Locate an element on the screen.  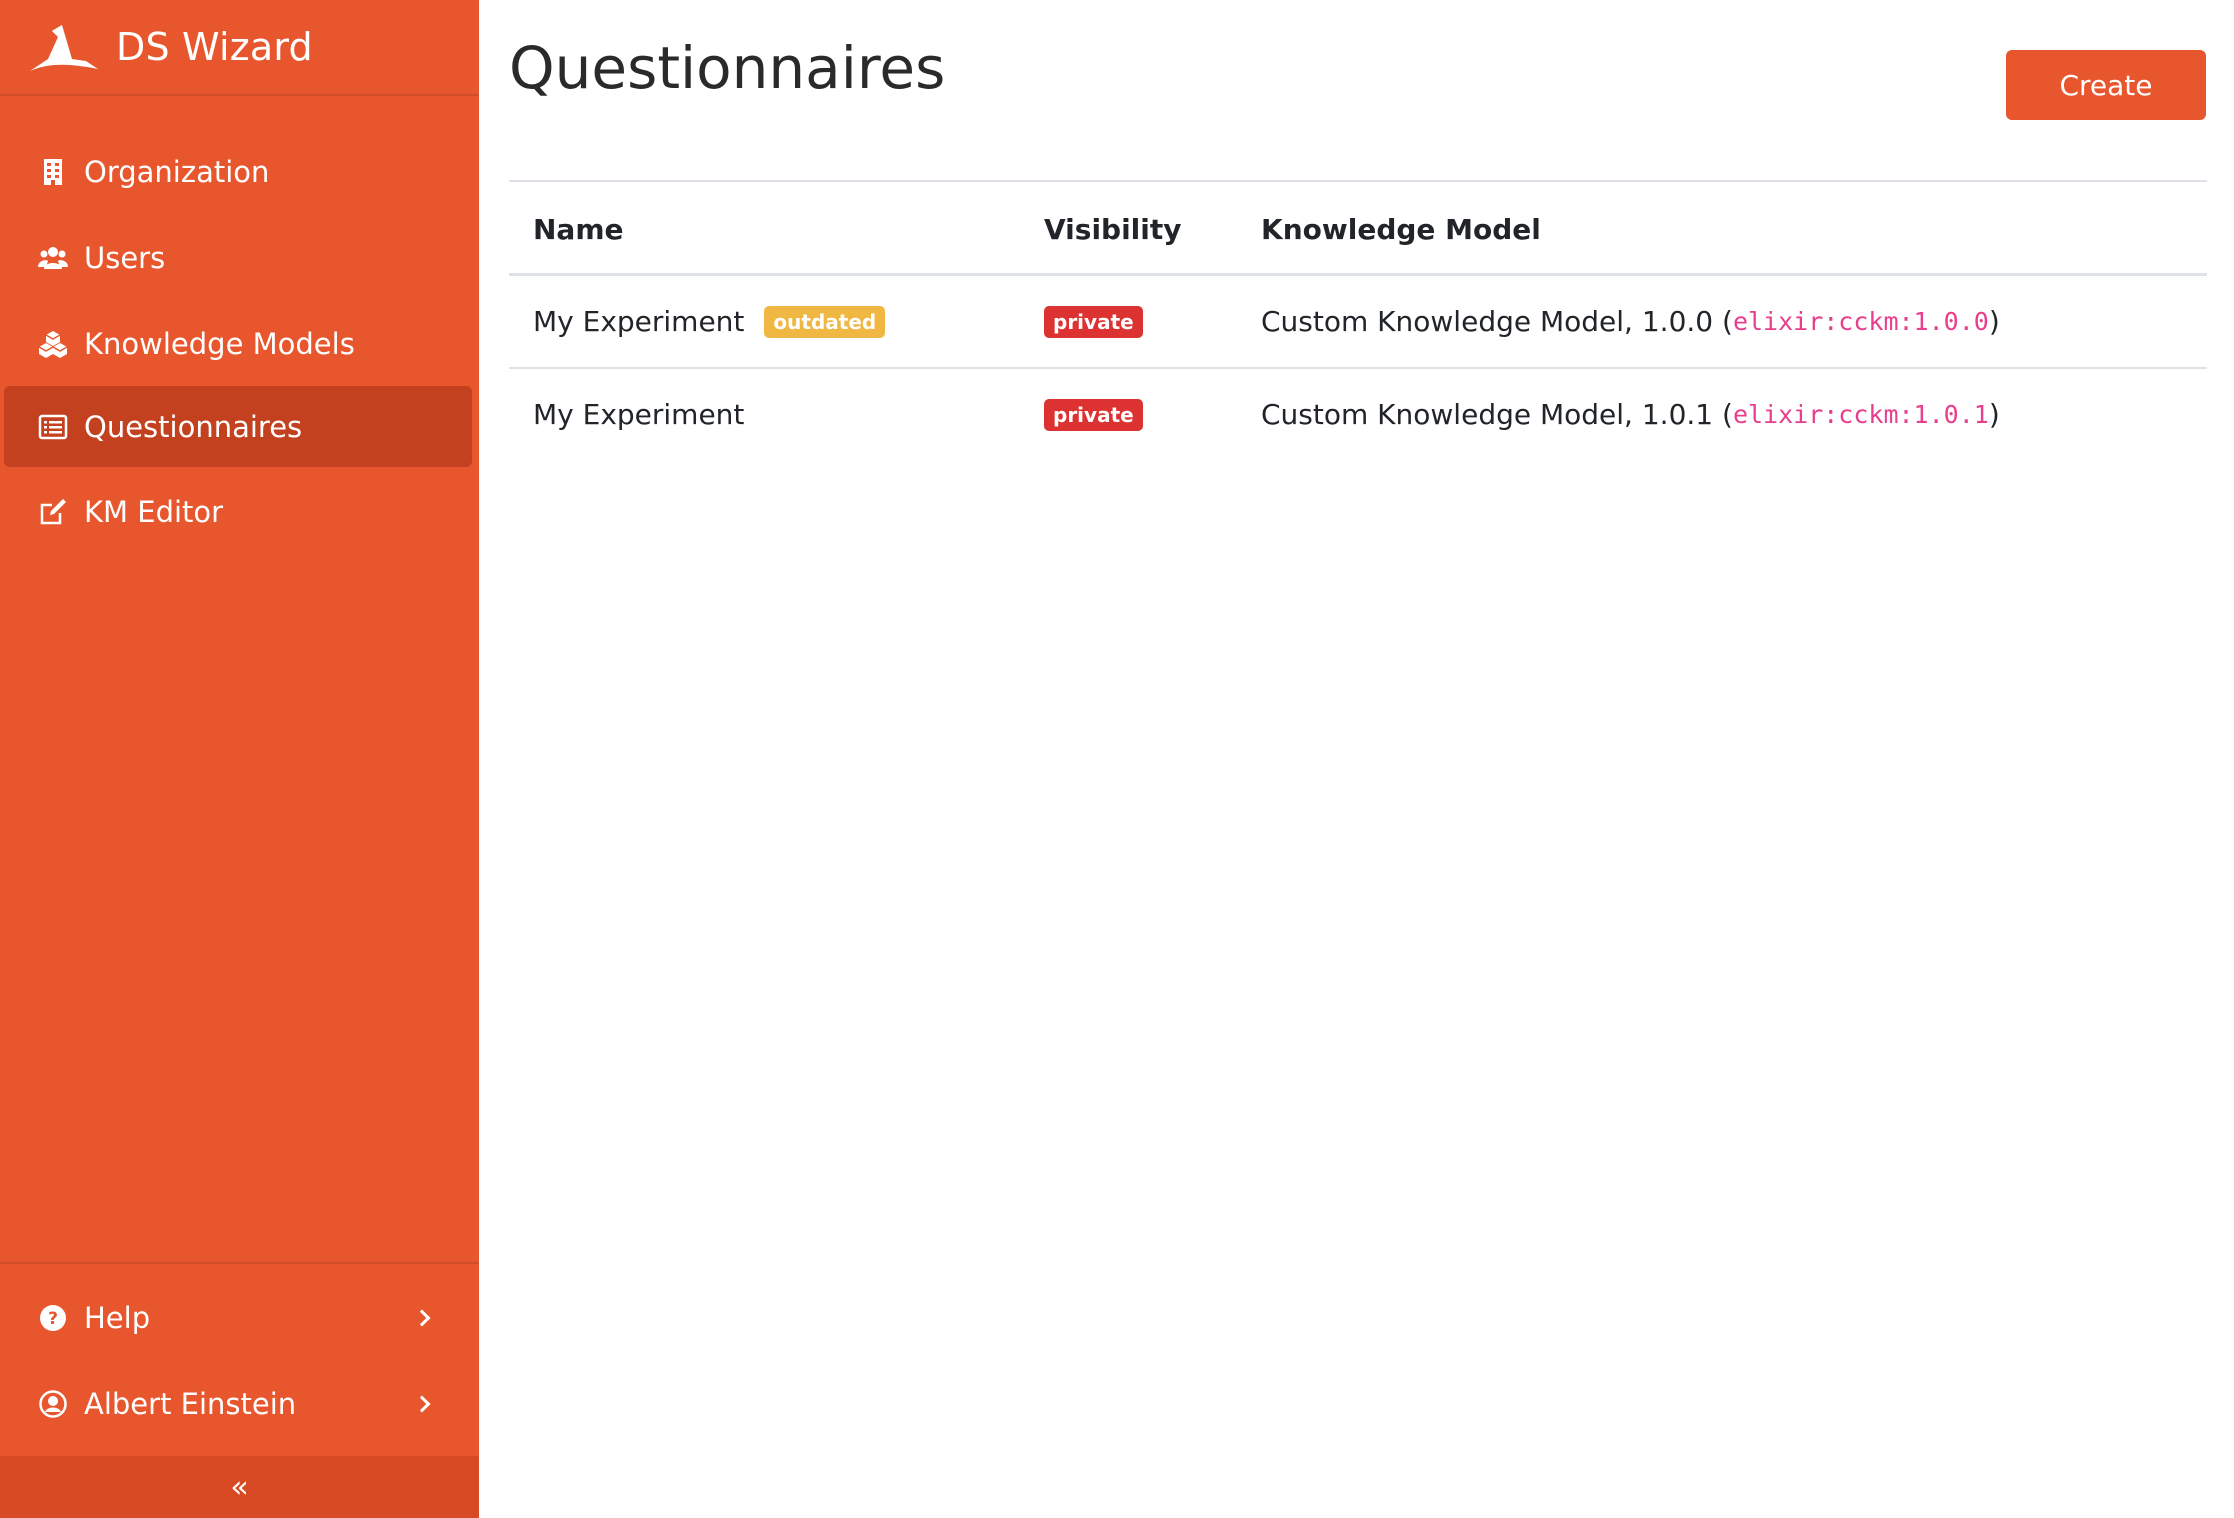
sidebar-item-knowledge-models: Knowledge Models is located at coordinates (238, 343).